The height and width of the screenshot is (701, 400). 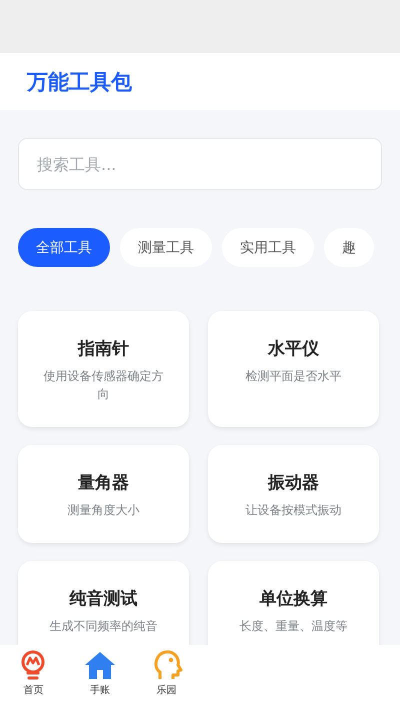 I want to click on tool-description: 长度、重量、温度等, so click(x=294, y=626).